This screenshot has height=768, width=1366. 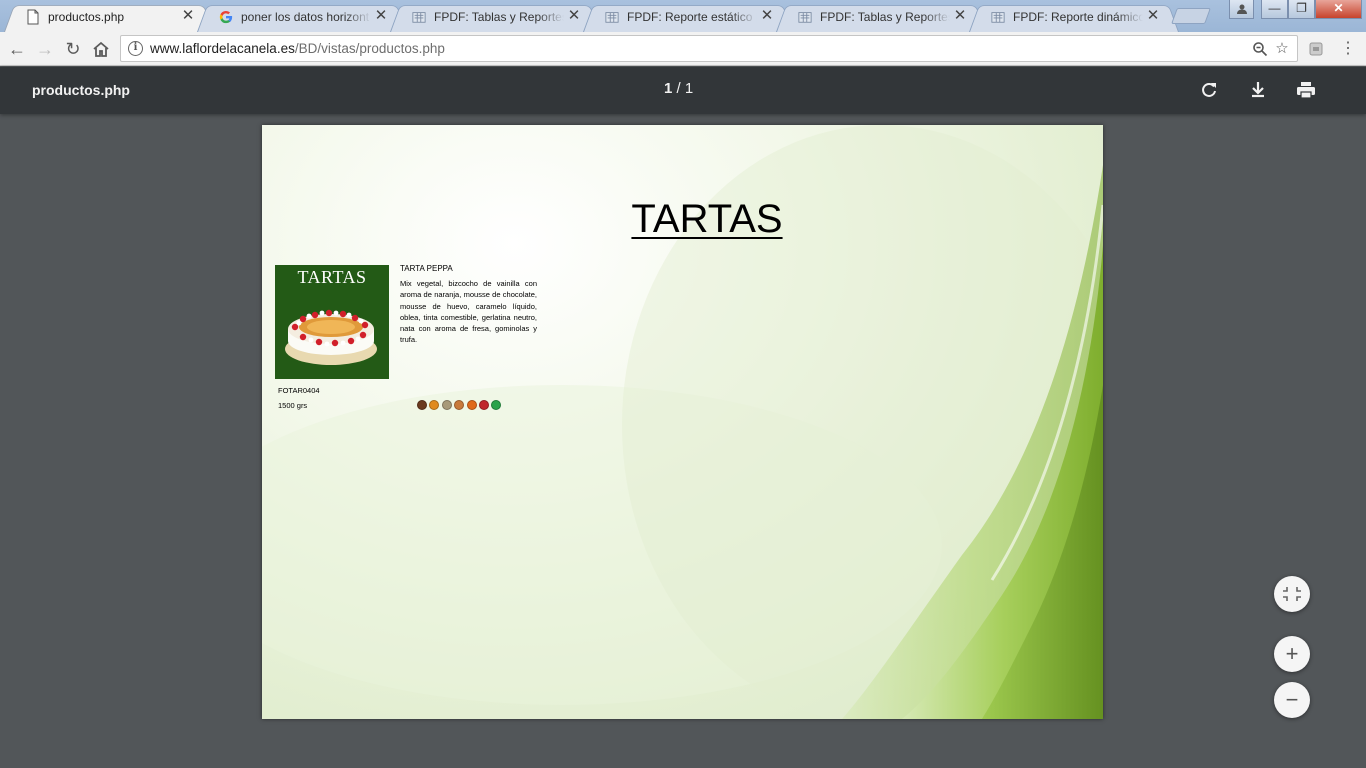 I want to click on zoom-out-button: −, so click(x=1292, y=700).